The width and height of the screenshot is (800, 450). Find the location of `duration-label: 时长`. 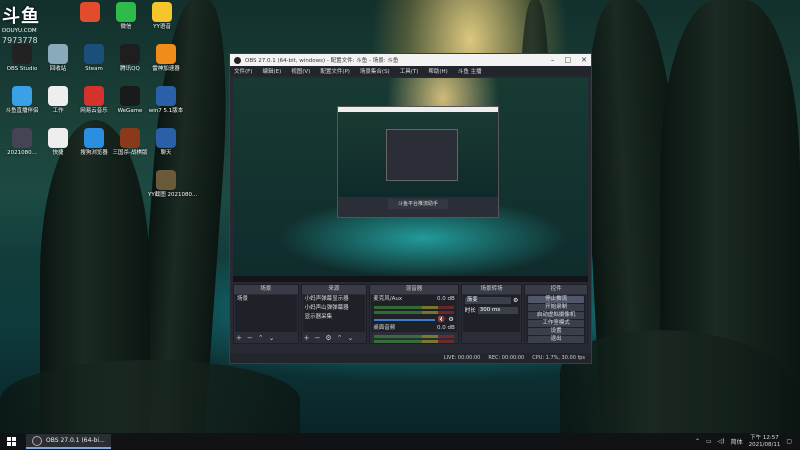

duration-label: 时长 is located at coordinates (470, 311).